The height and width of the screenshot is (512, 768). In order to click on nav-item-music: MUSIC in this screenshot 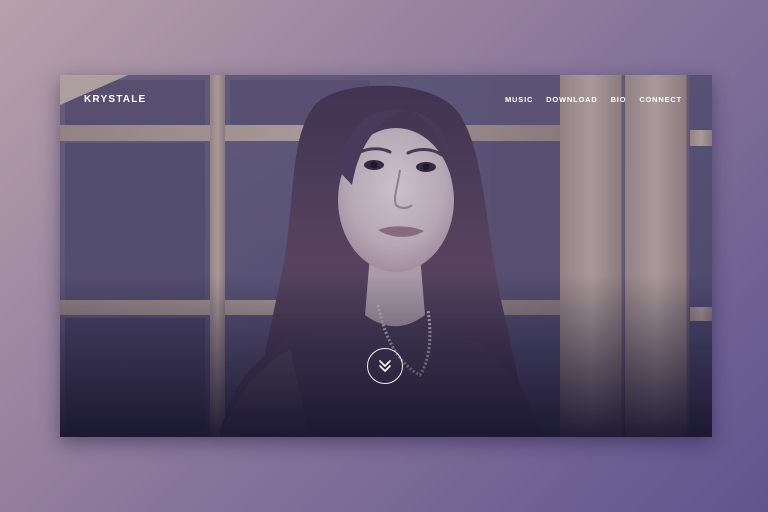, I will do `click(519, 99)`.